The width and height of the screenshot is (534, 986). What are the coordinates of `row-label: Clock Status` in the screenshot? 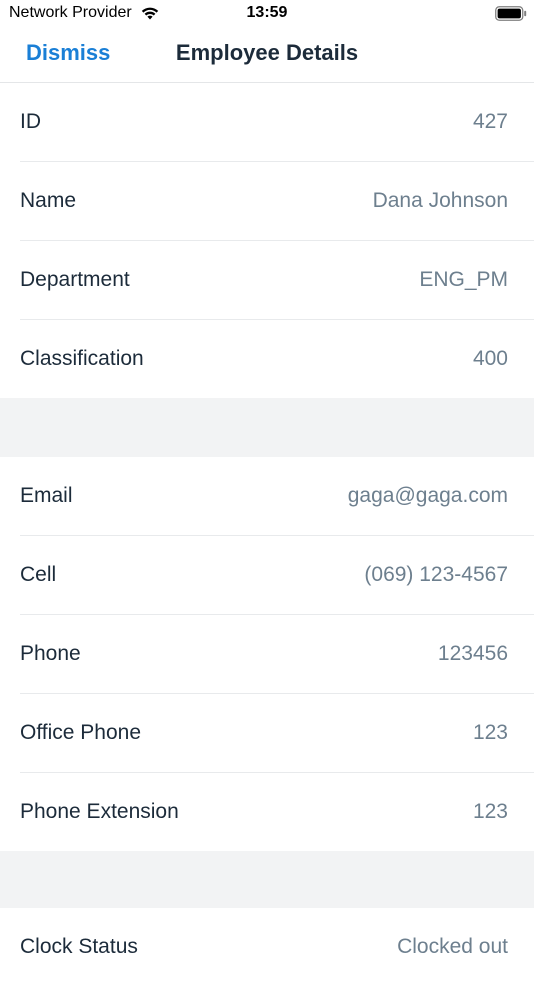 It's located at (79, 946).